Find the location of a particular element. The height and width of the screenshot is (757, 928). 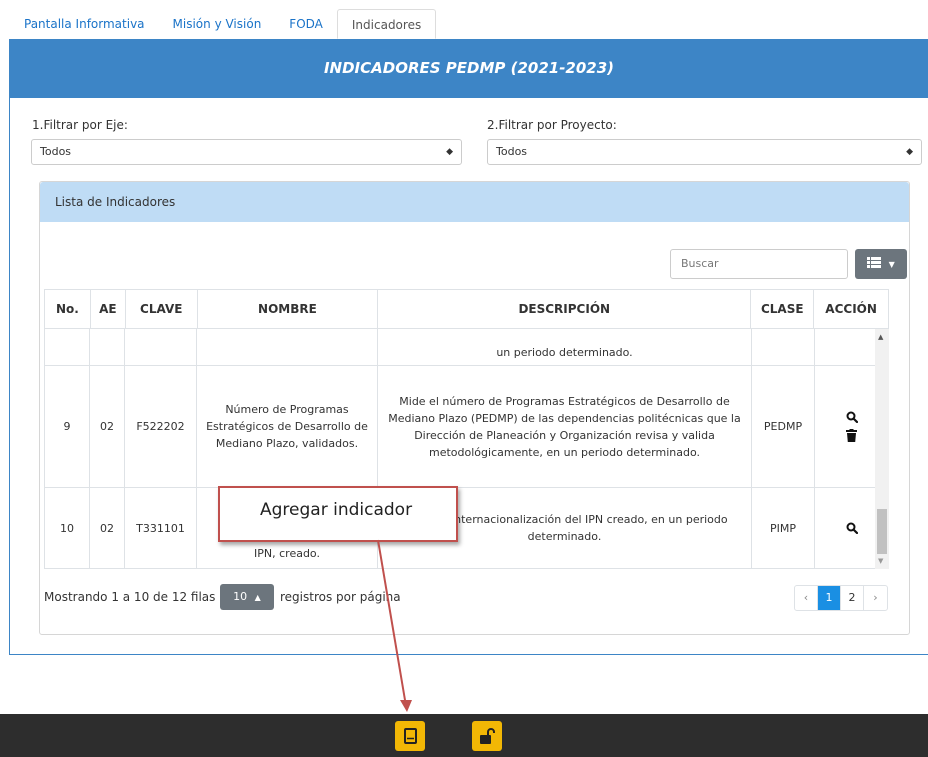

scrollbar-thumb is located at coordinates (882, 531).